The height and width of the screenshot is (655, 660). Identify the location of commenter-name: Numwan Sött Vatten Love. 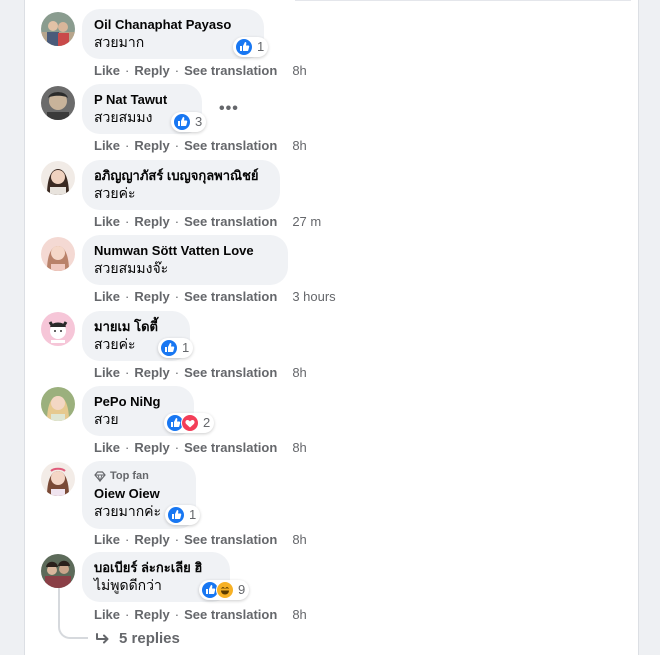
(185, 251).